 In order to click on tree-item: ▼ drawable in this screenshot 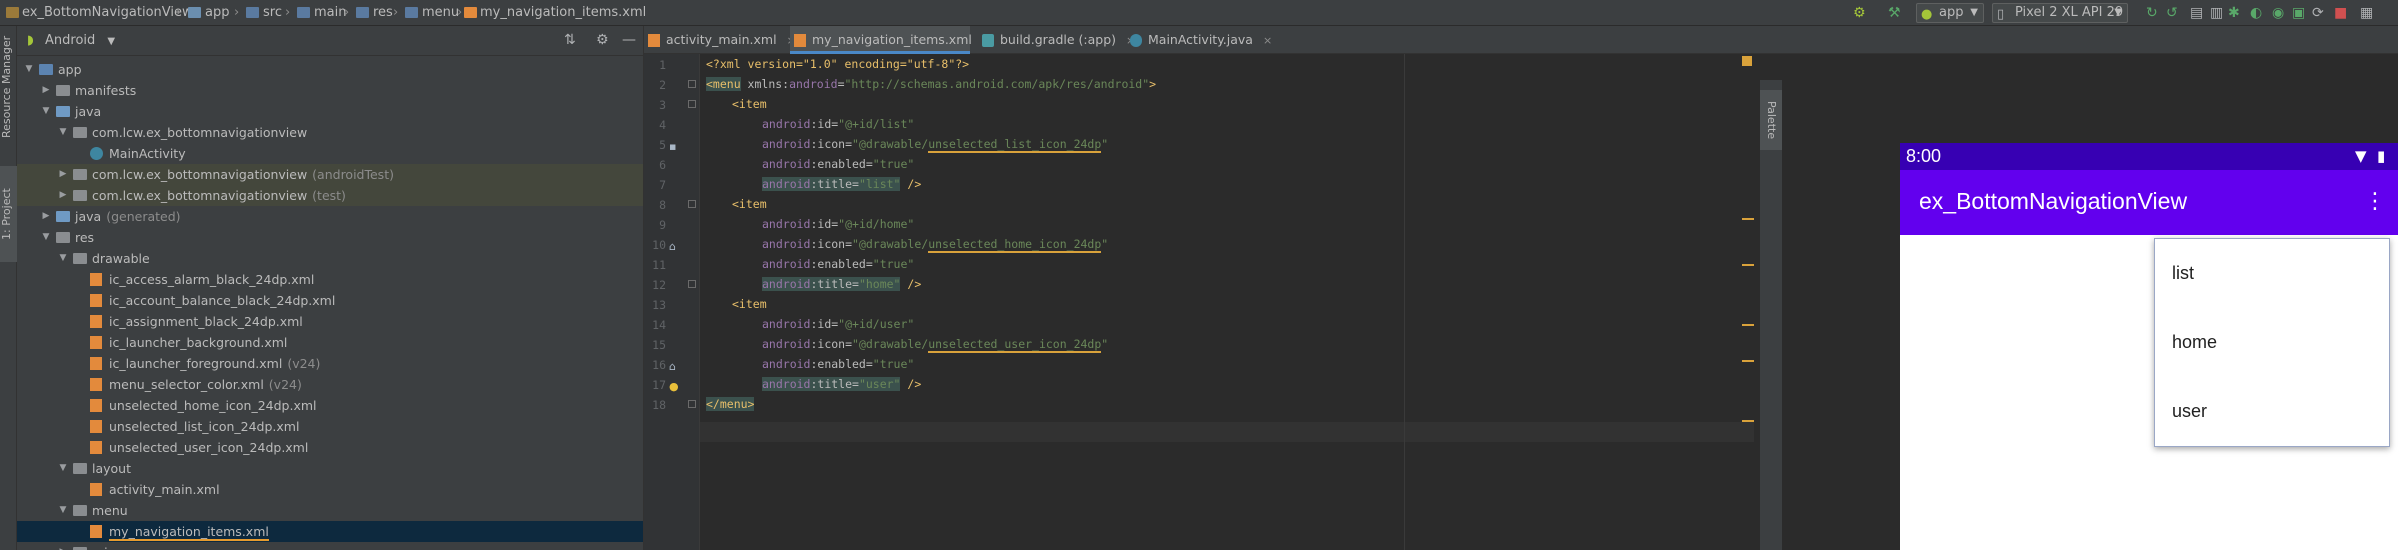, I will do `click(330, 258)`.